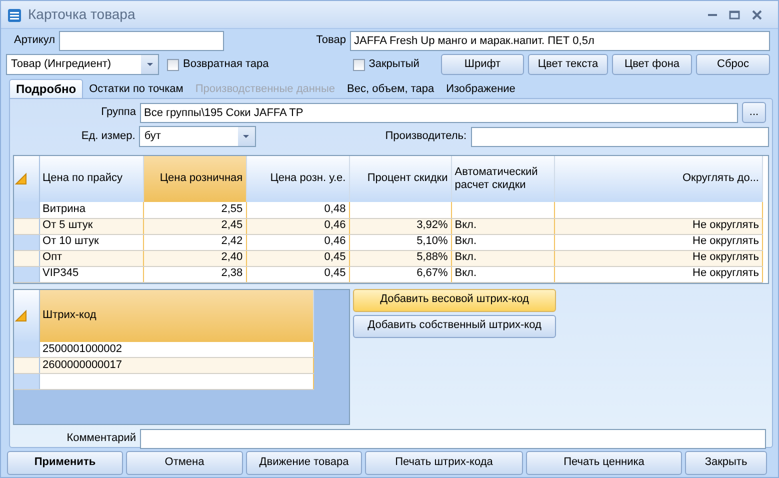 The image size is (779, 478). I want to click on style-button: Сброс, so click(733, 64).